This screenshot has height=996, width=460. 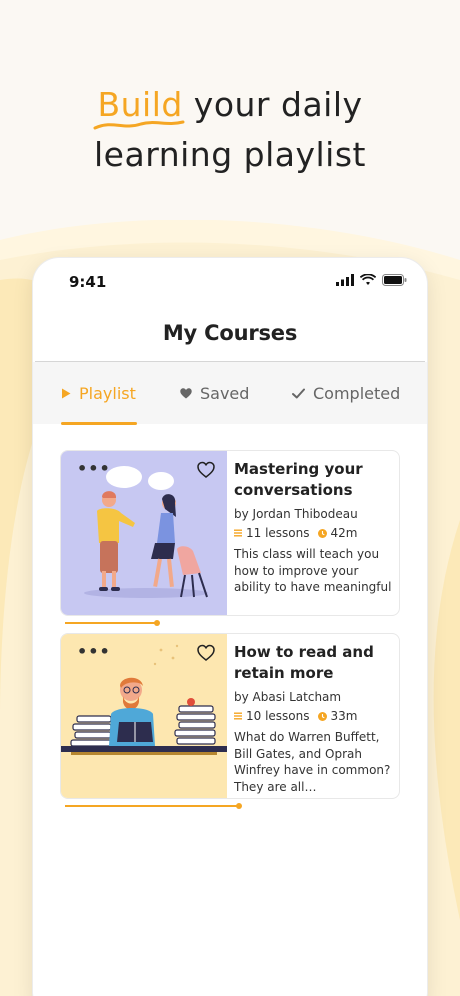 What do you see at coordinates (107, 393) in the screenshot?
I see `tab-label: Playlist` at bounding box center [107, 393].